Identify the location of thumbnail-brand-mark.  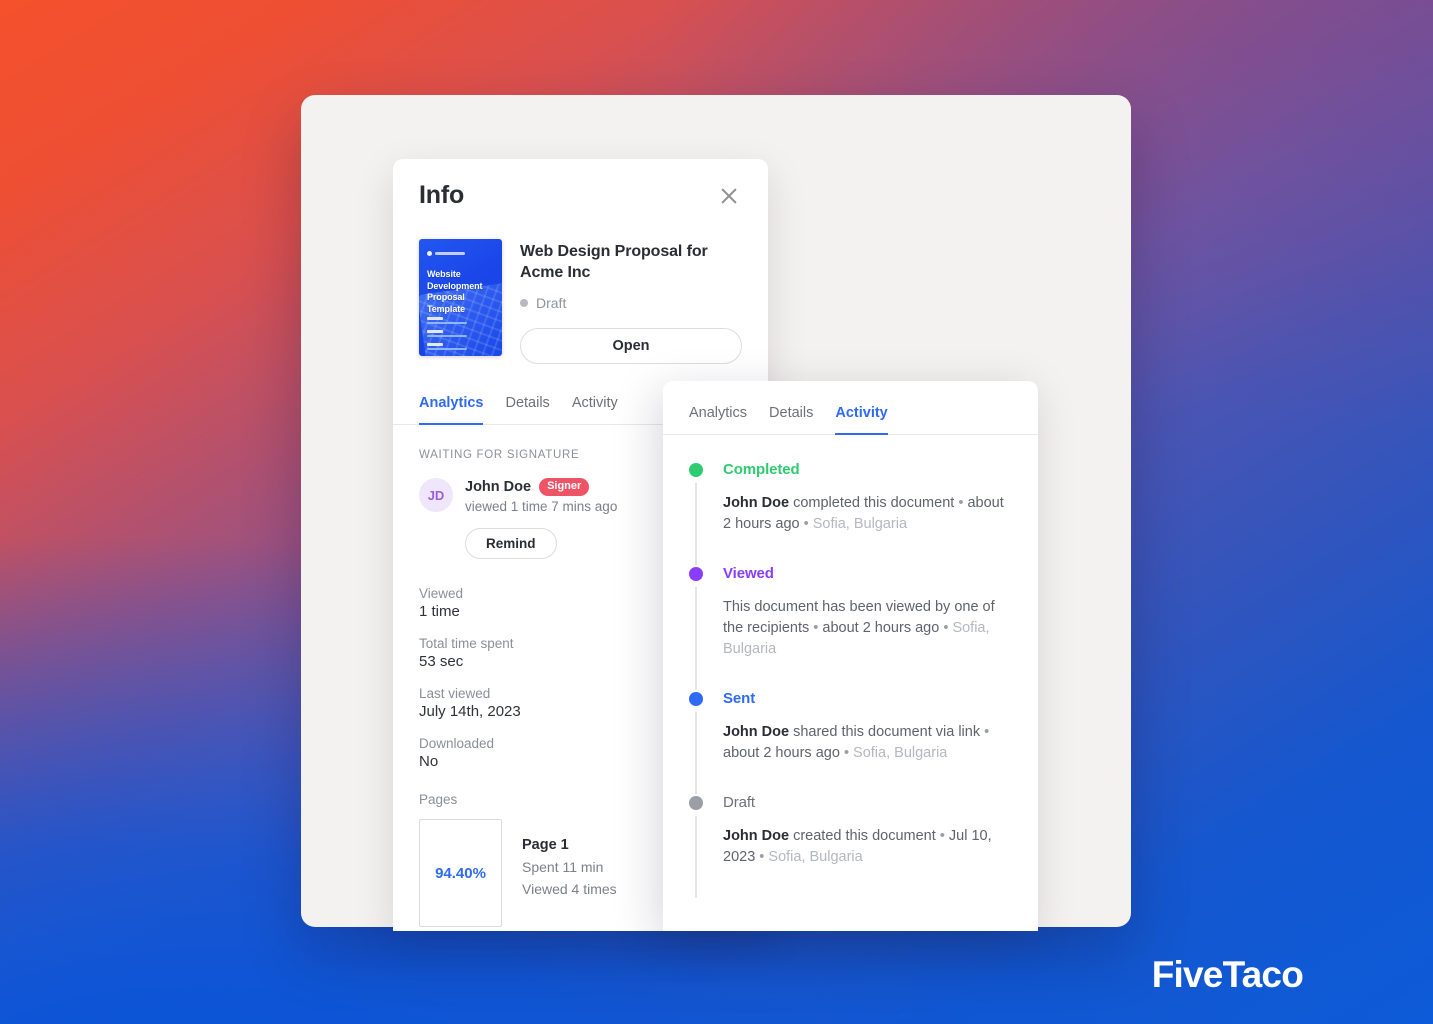
(446, 253).